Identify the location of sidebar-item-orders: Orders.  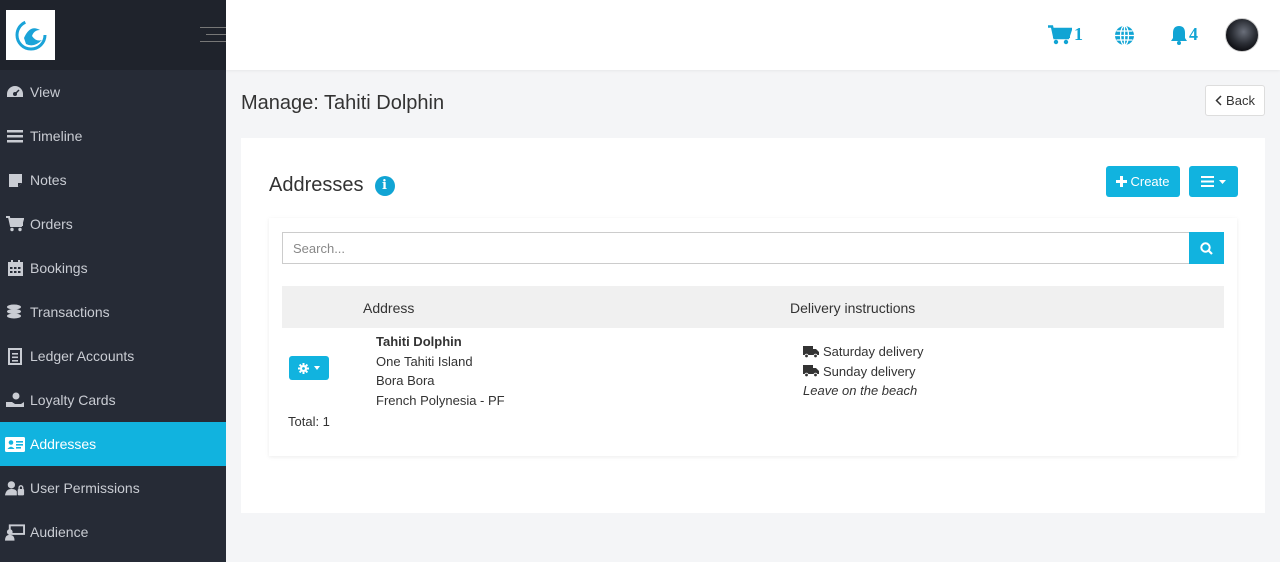
(113, 224).